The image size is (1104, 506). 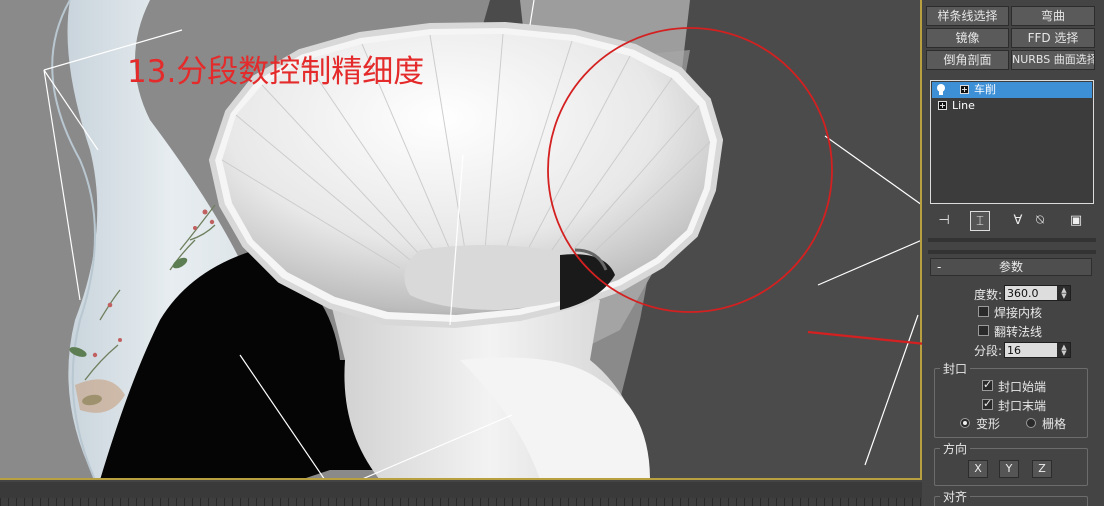 What do you see at coordinates (955, 496) in the screenshot?
I see `align-title: 对齐` at bounding box center [955, 496].